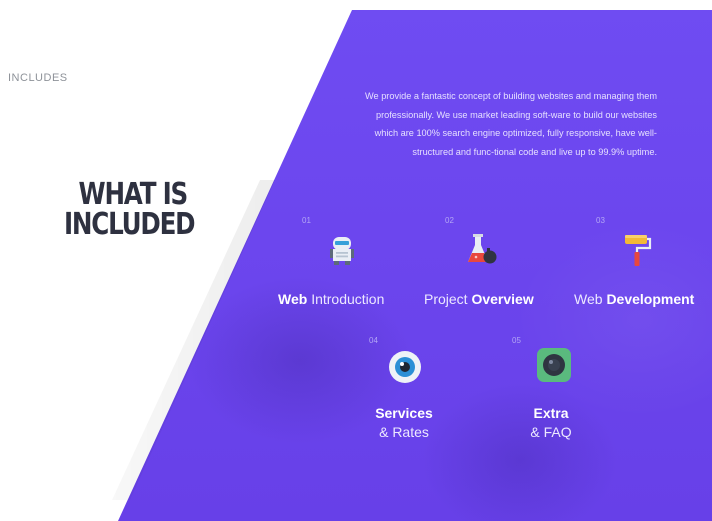  What do you see at coordinates (446, 299) in the screenshot?
I see `feature-title-light: Project` at bounding box center [446, 299].